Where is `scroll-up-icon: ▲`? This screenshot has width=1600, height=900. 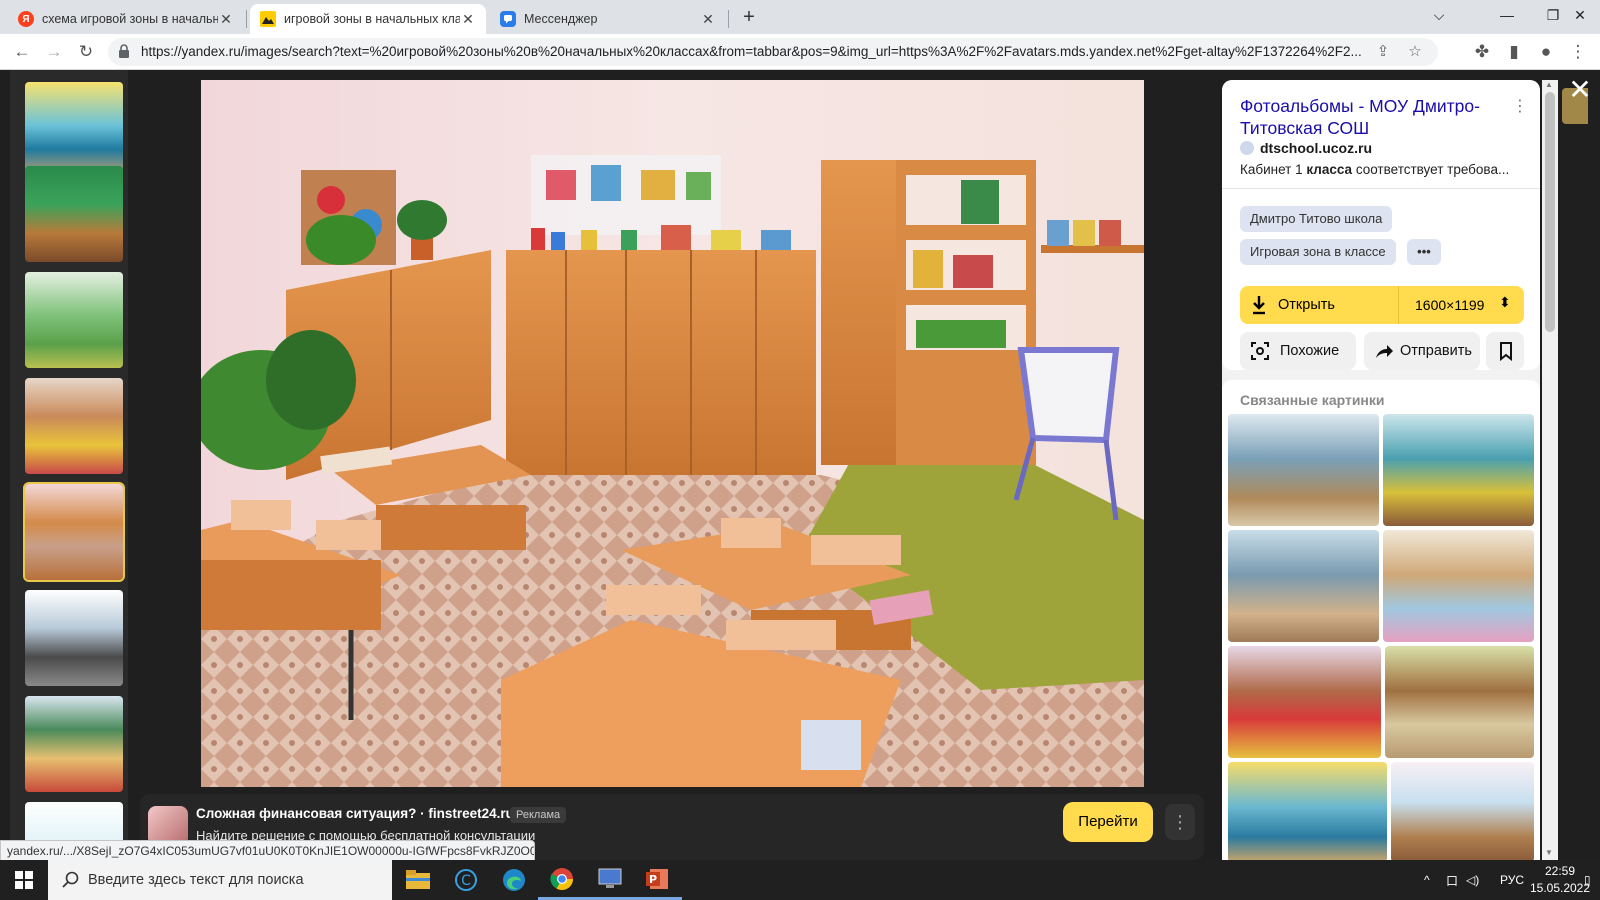 scroll-up-icon: ▲ is located at coordinates (1549, 84).